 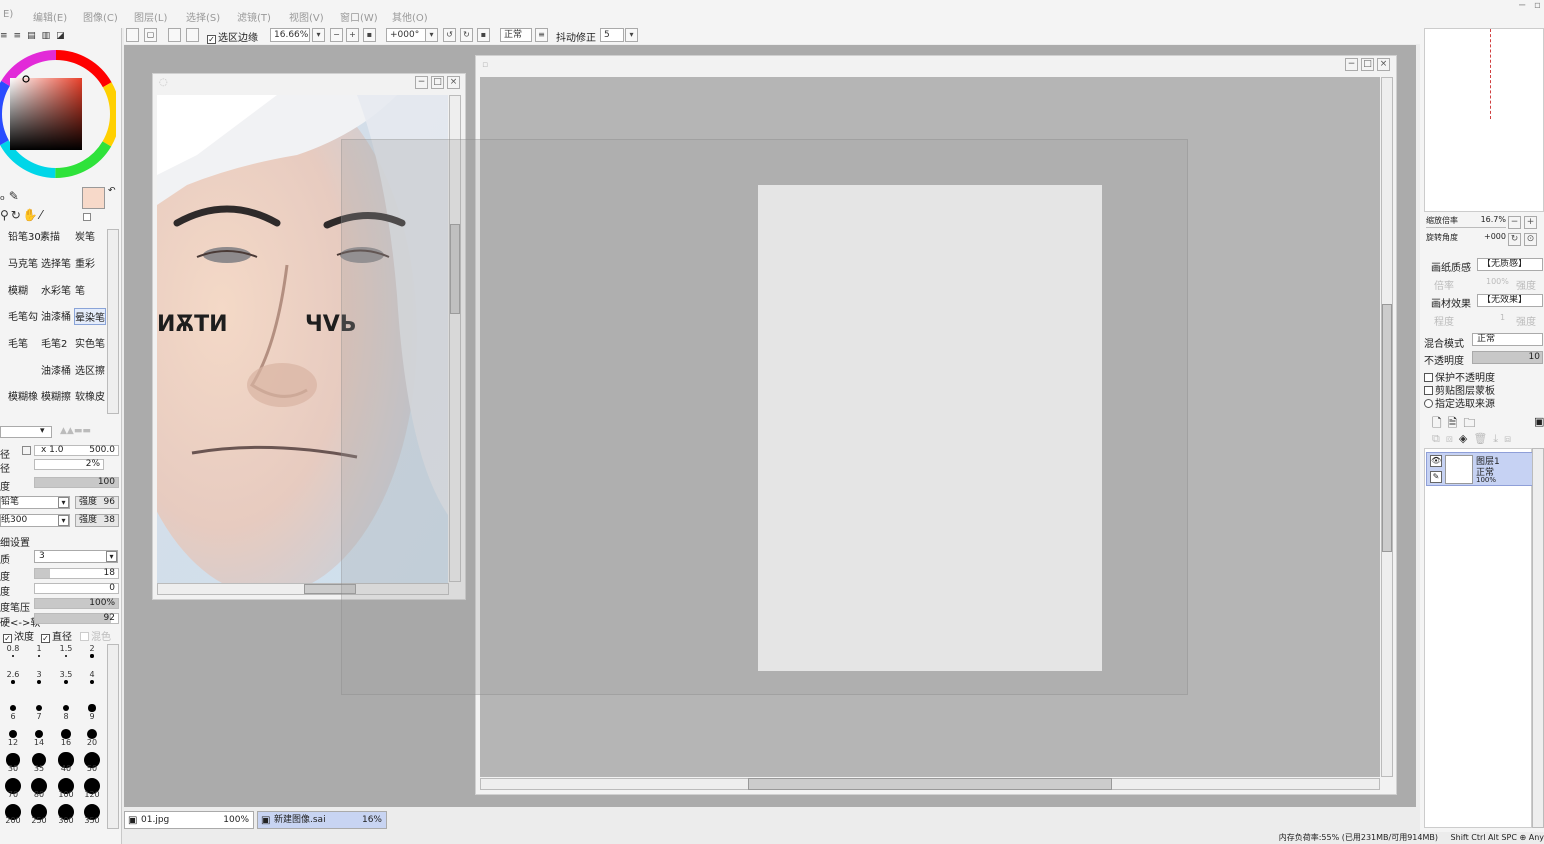 I want to click on canvas-hscroll-thumb, so click(x=930, y=784).